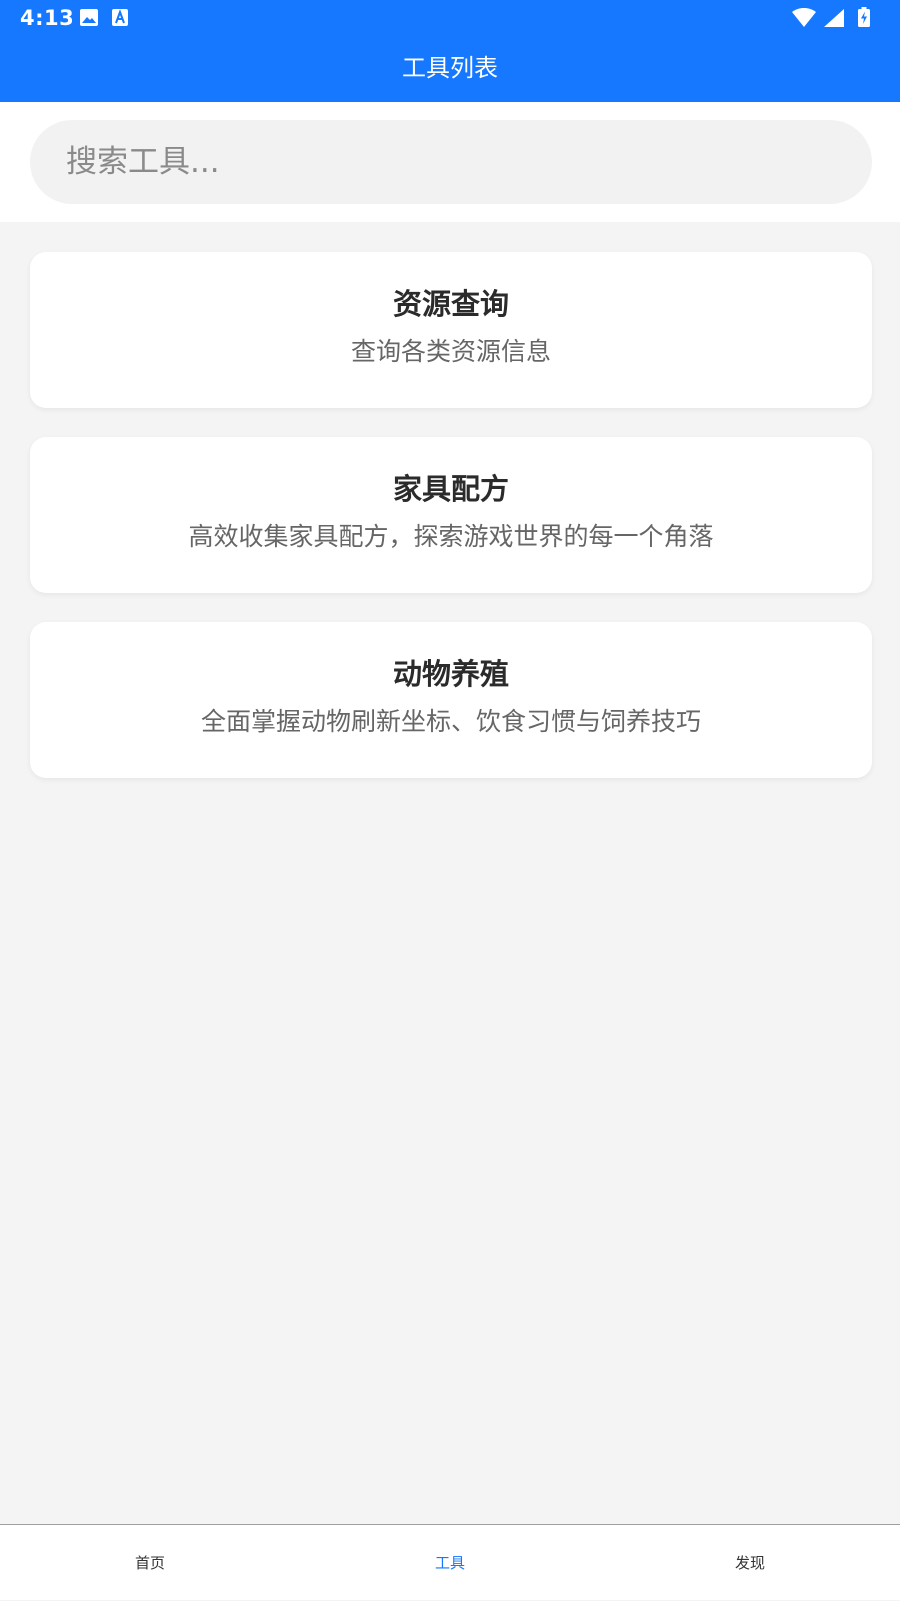 This screenshot has width=900, height=1601. Describe the element at coordinates (150, 1563) in the screenshot. I see `nav-item-home: 首页` at that location.